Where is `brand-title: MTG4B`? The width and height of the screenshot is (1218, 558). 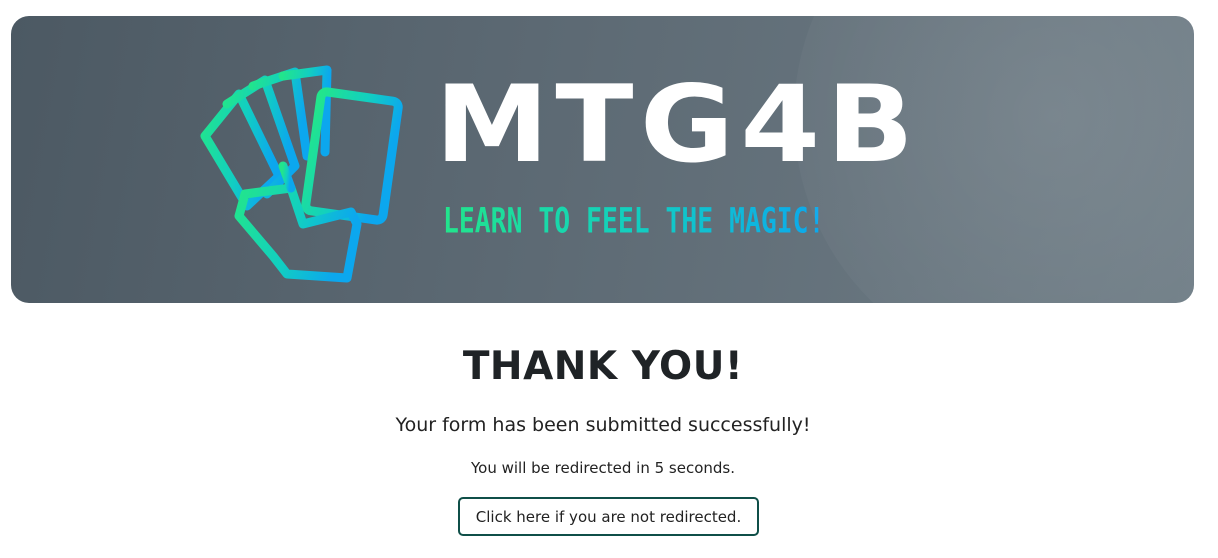
brand-title: MTG4B is located at coordinates (678, 124).